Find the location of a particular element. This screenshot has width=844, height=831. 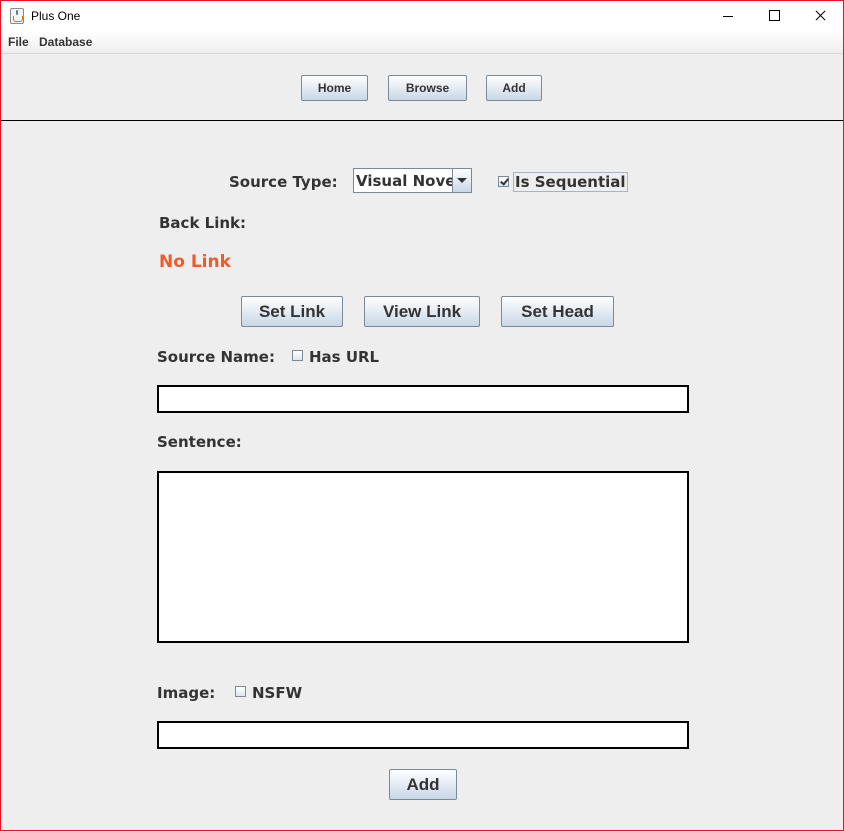

add-button: Add is located at coordinates (423, 784).